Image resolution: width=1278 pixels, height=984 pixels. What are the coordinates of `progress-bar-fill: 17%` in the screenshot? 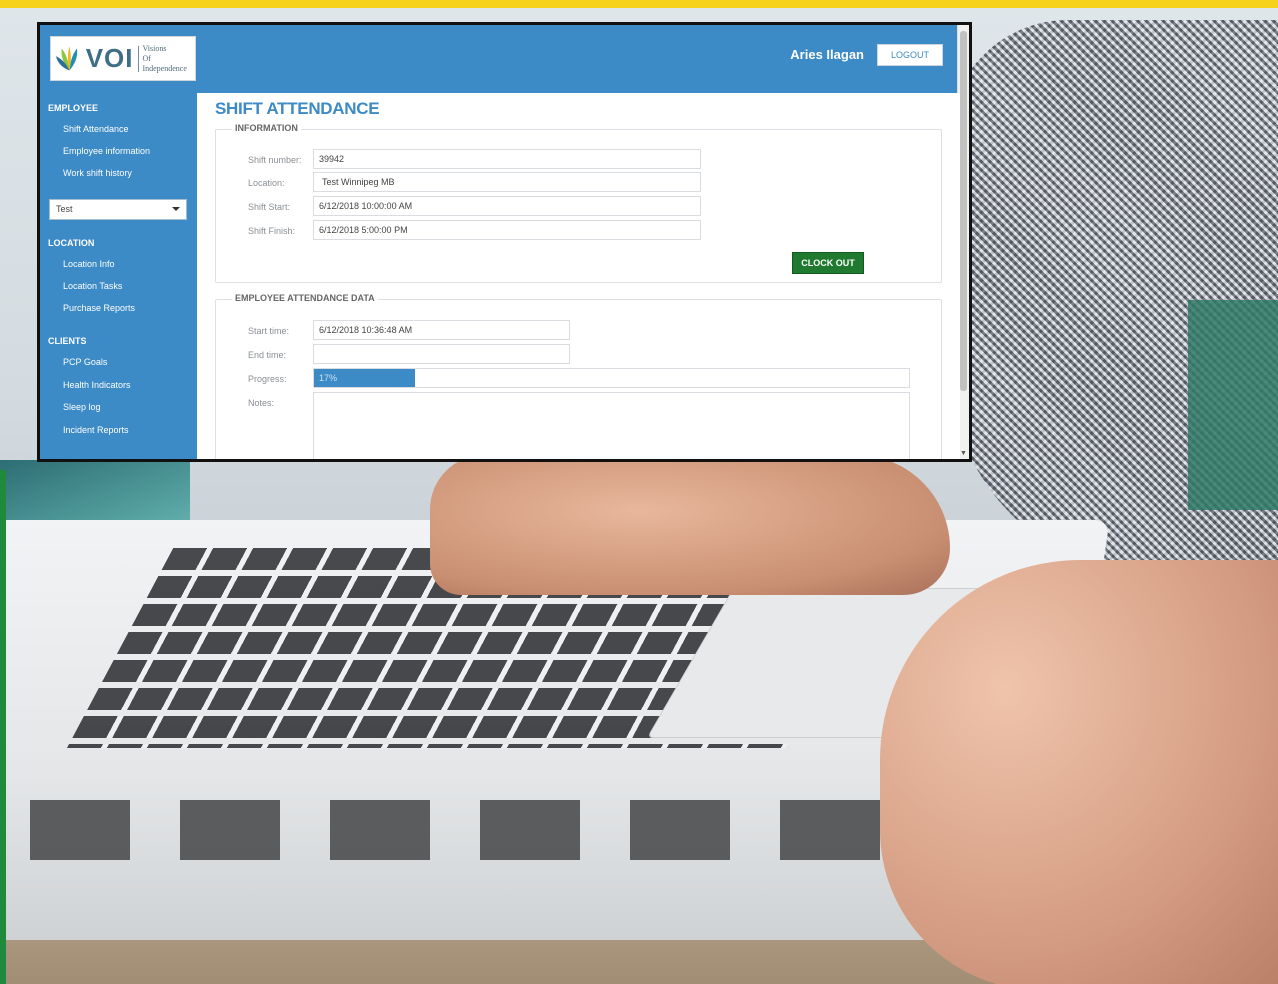 It's located at (365, 378).